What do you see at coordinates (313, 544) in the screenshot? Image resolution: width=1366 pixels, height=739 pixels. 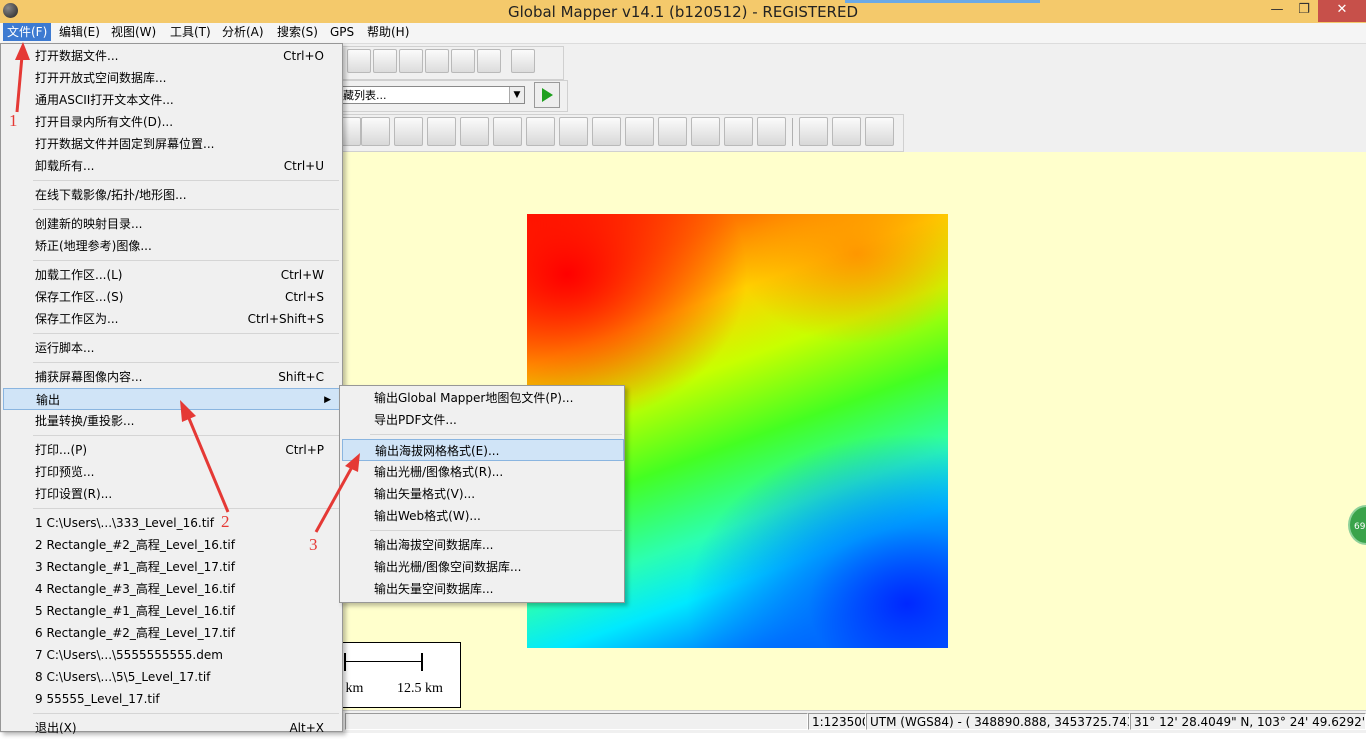 I see `annotation-number-3: 3` at bounding box center [313, 544].